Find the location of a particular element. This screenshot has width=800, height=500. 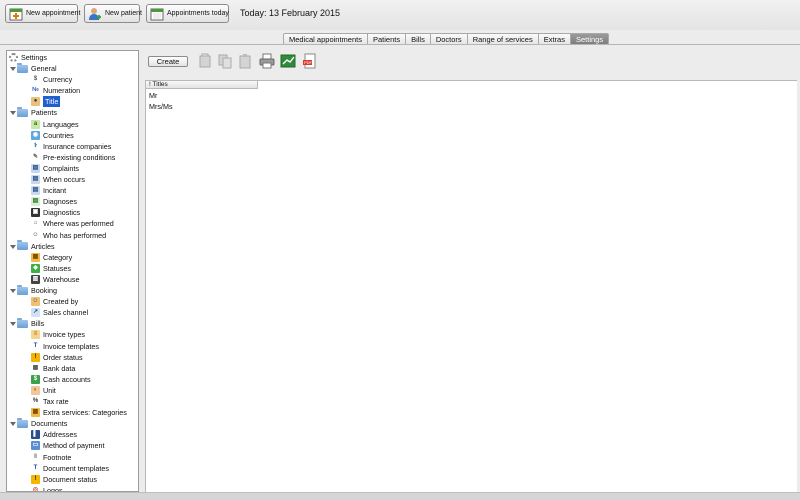

tree-item-label: Invoice templates is located at coordinates (71, 346).